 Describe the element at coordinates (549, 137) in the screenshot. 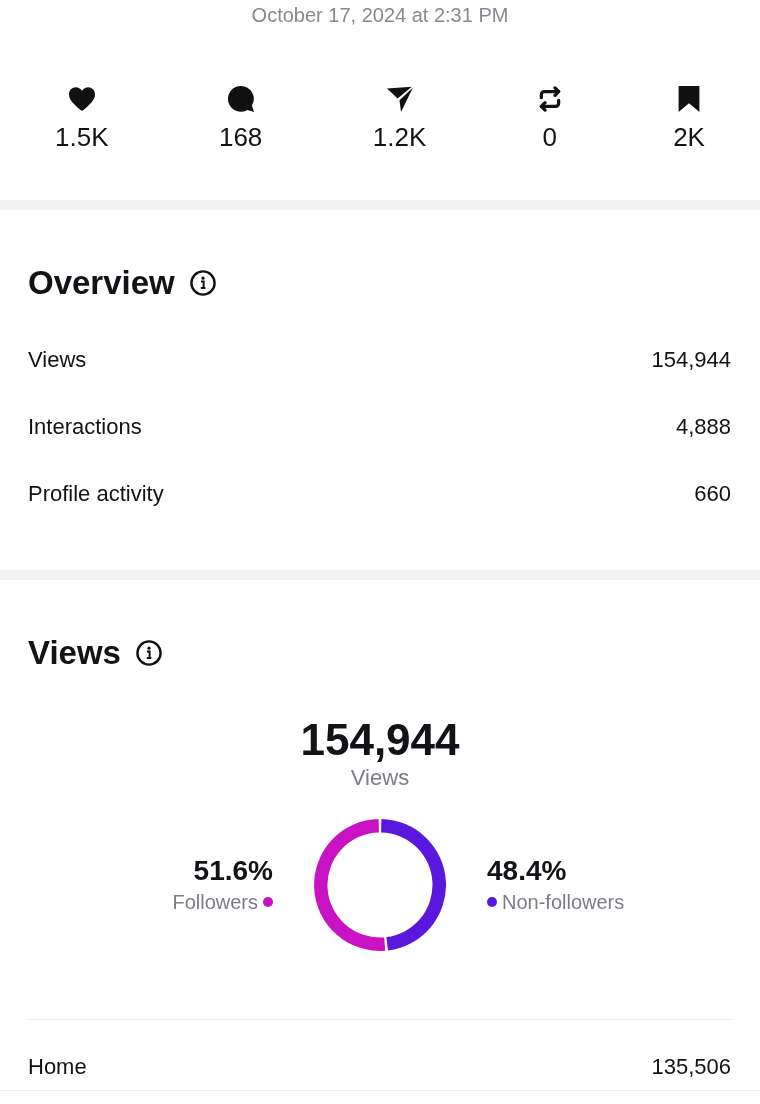

I see `engagement-count: 0` at that location.